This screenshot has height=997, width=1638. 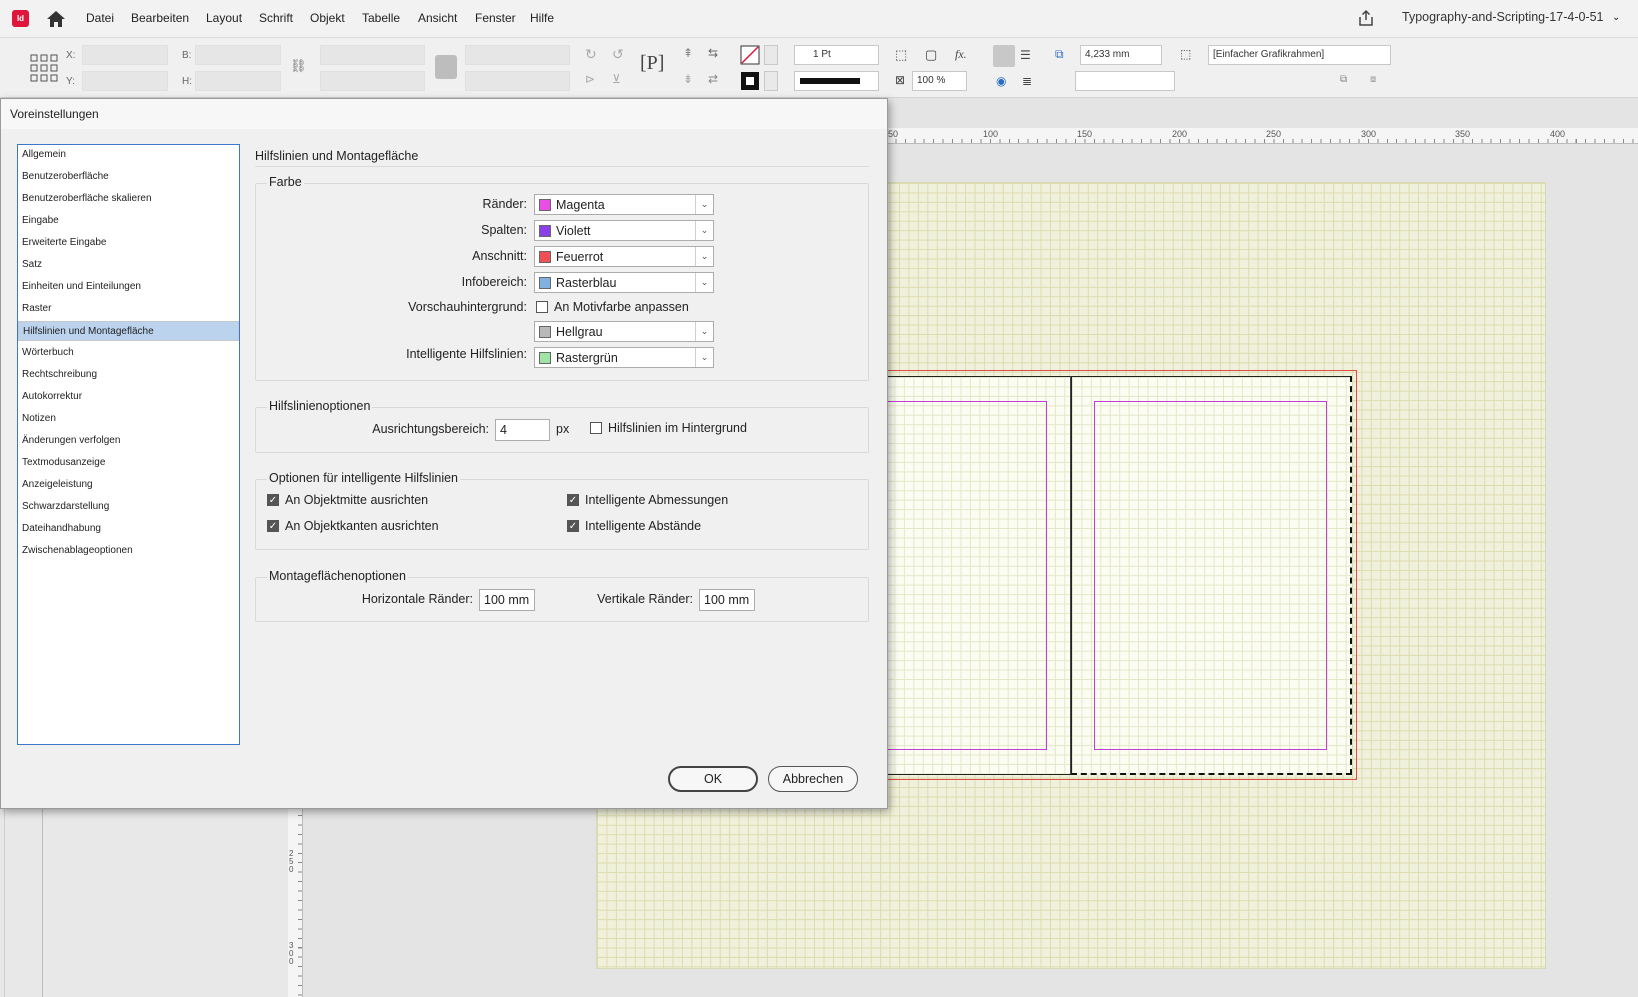 I want to click on content-fit-icon: ▢, so click(x=933, y=55).